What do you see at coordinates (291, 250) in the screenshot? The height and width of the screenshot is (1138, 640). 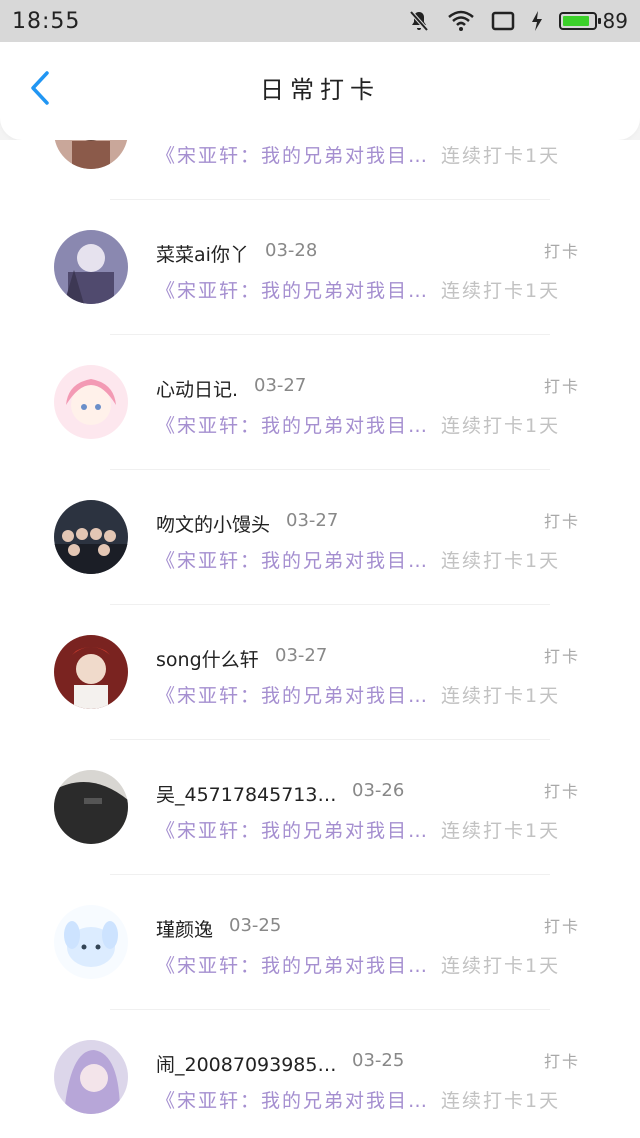 I see `checkin-date: 03-28` at bounding box center [291, 250].